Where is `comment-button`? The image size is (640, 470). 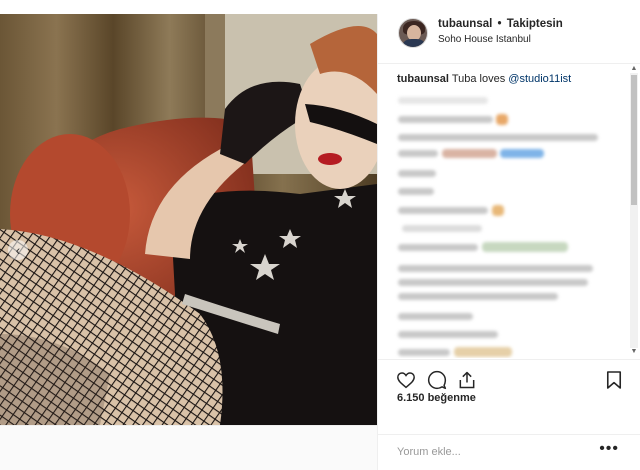
comment-button is located at coordinates (437, 380).